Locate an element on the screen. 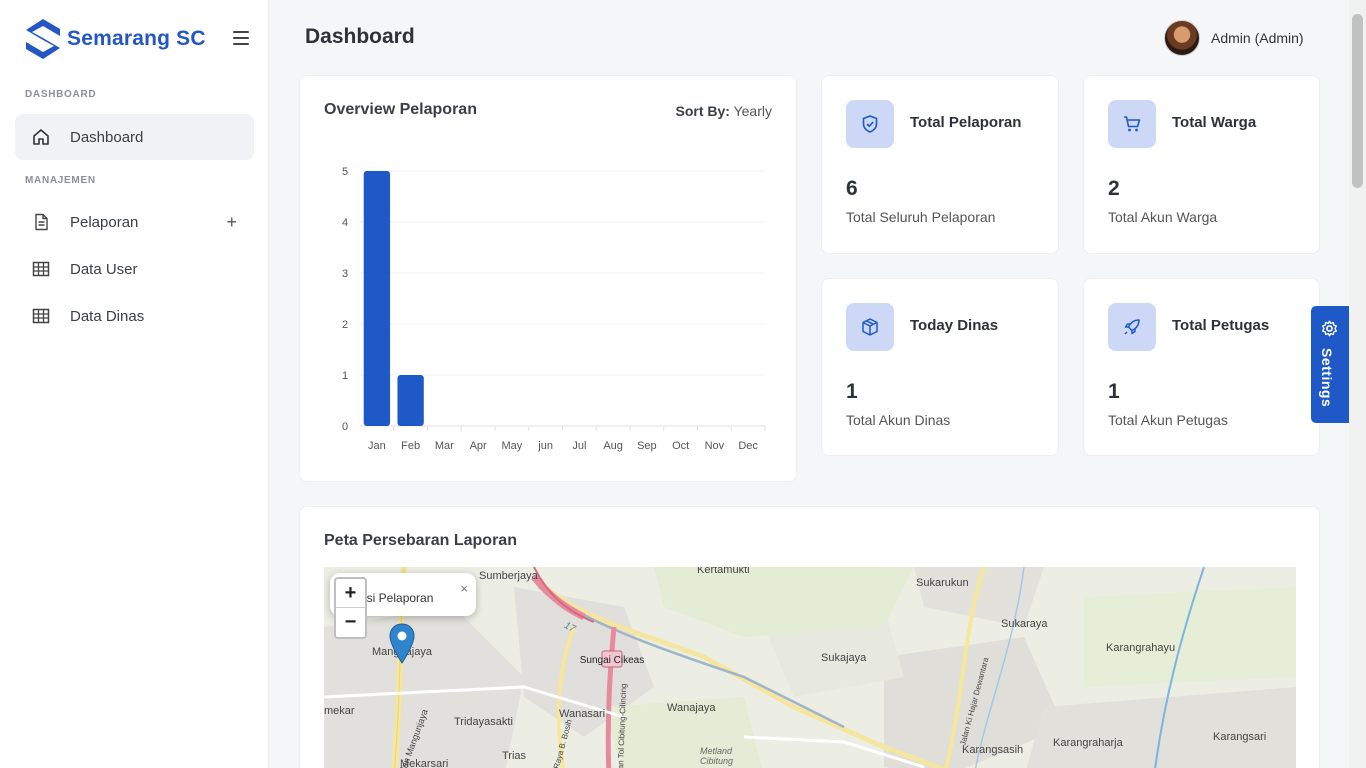 The height and width of the screenshot is (768, 1366). user-menu: Admin (Admin) is located at coordinates (1234, 38).